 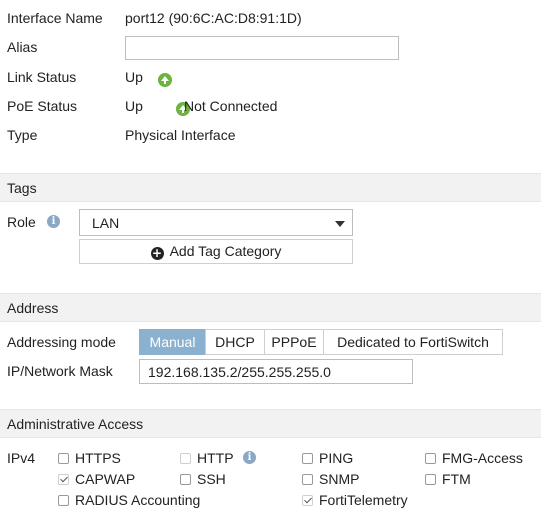 I want to click on capwap-label: CAPWAP, so click(x=105, y=479).